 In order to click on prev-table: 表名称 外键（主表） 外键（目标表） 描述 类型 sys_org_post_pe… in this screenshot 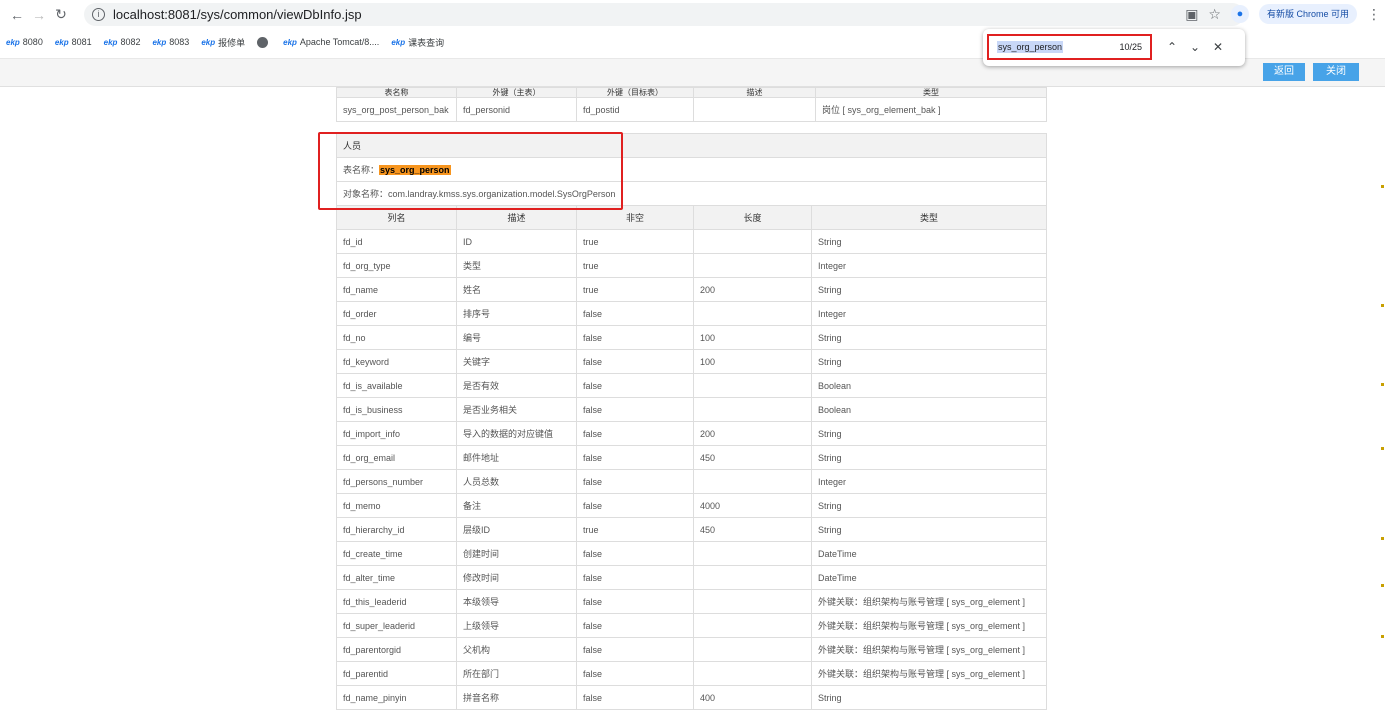, I will do `click(691, 104)`.